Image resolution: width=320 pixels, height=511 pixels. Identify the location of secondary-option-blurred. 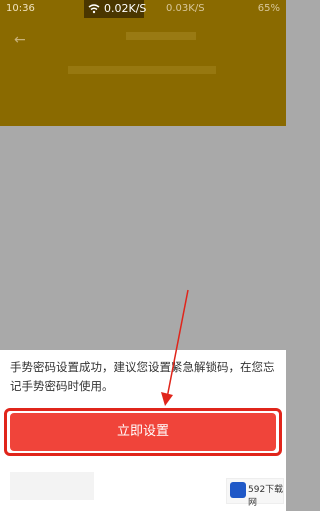
(52, 486).